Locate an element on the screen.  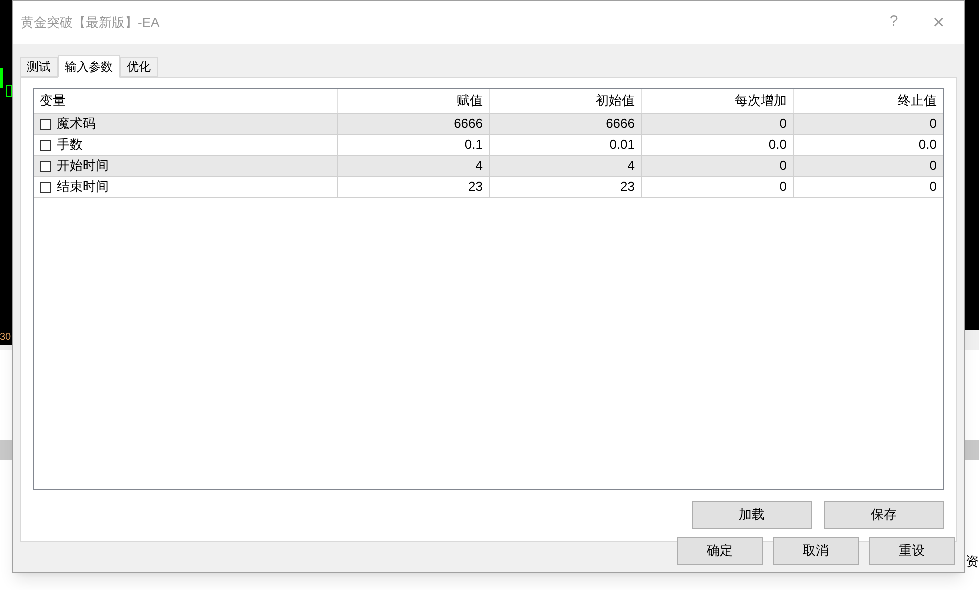
panel-label: 资 is located at coordinates (972, 561).